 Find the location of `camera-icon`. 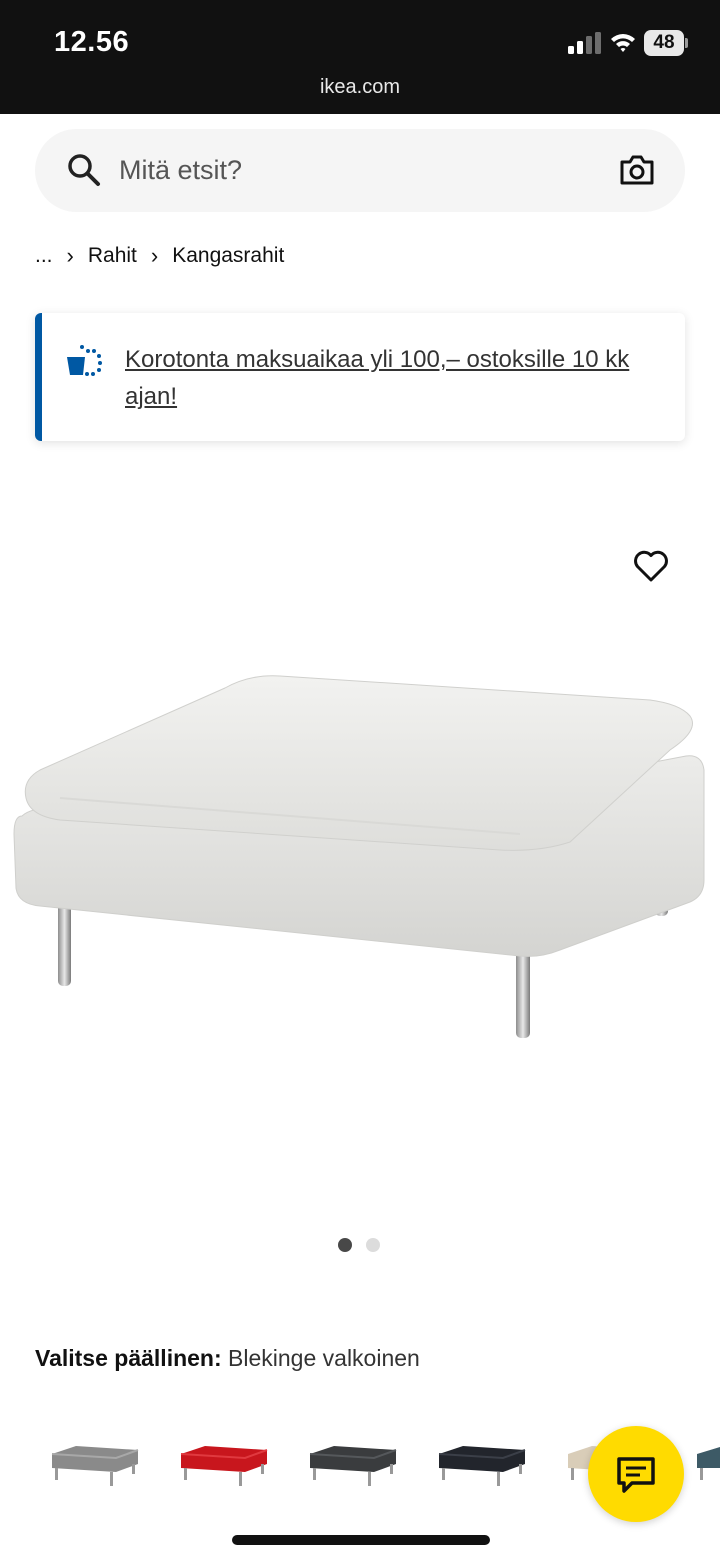

camera-icon is located at coordinates (637, 170).